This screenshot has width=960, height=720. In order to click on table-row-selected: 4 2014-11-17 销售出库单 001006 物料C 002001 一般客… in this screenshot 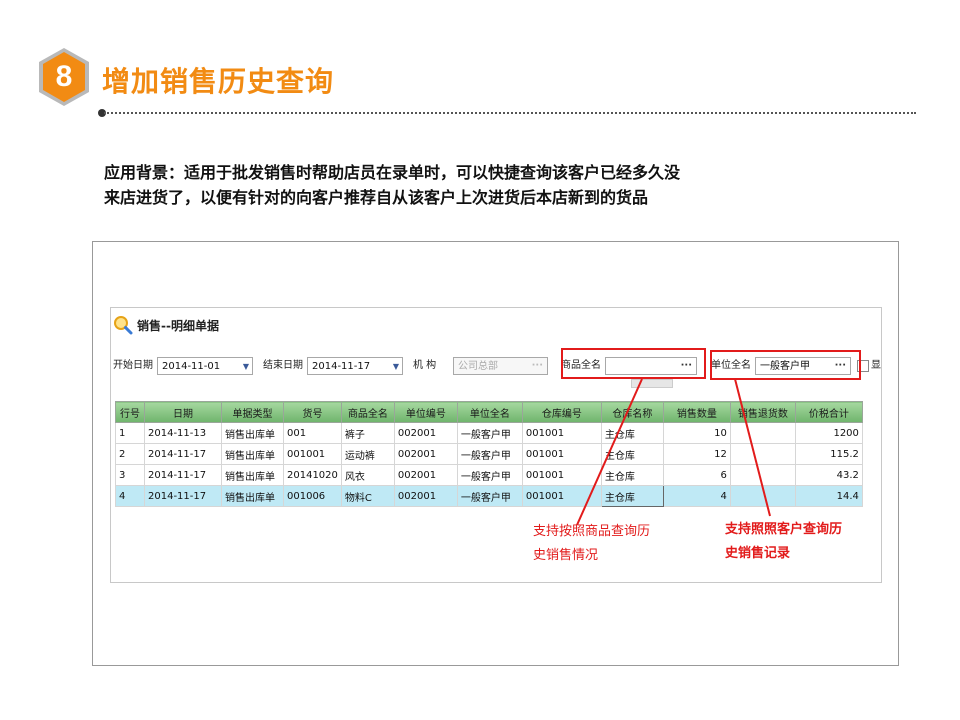, I will do `click(489, 496)`.